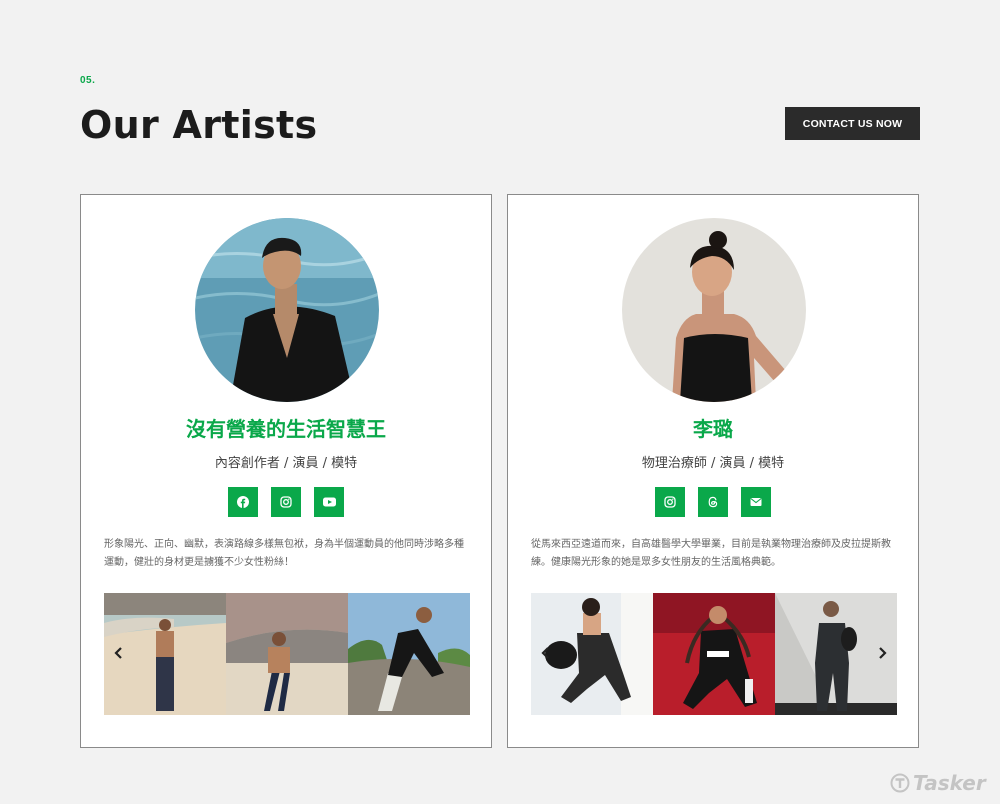  I want to click on artist-role: 物理治療師 / 演員 / 模特, so click(713, 463).